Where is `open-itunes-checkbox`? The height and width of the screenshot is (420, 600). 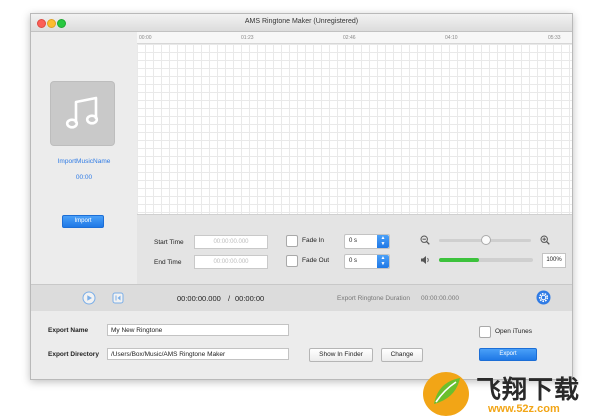 open-itunes-checkbox is located at coordinates (485, 332).